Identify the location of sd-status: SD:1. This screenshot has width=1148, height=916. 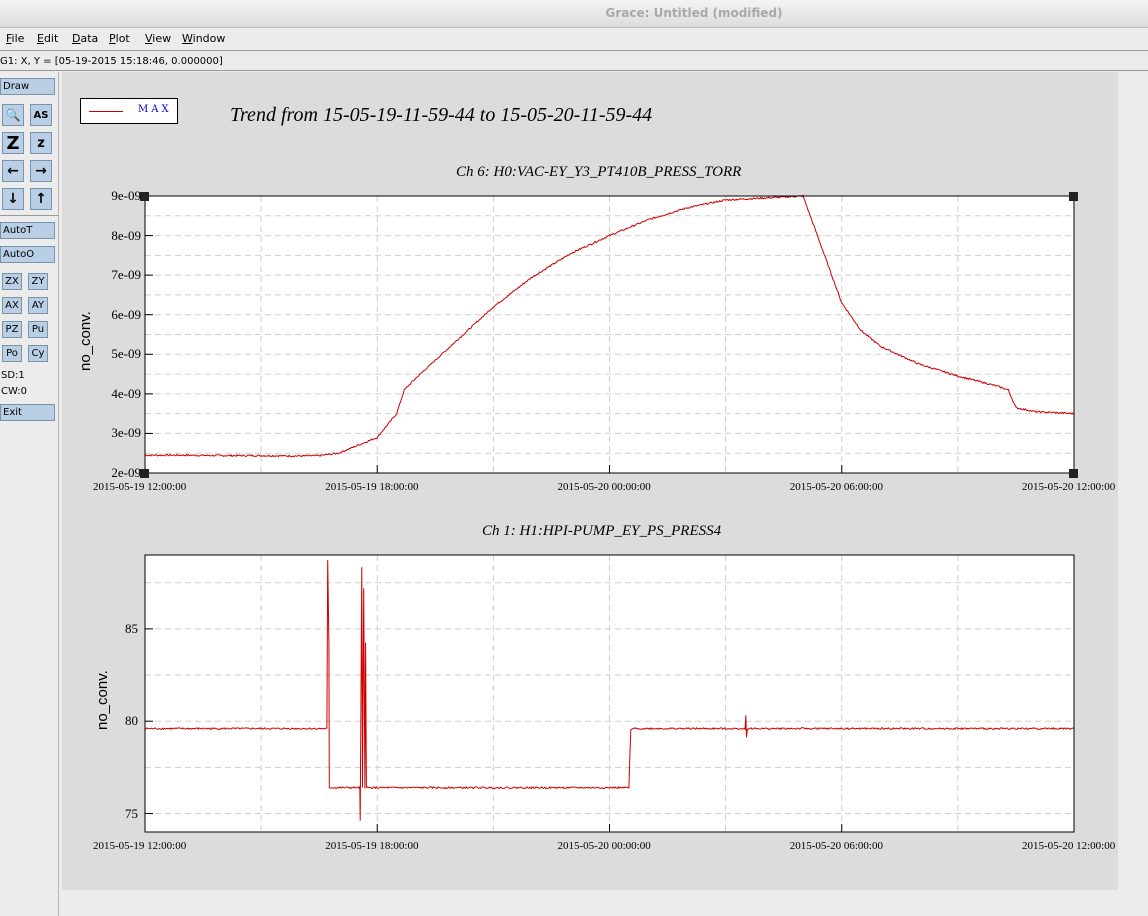
(13, 375).